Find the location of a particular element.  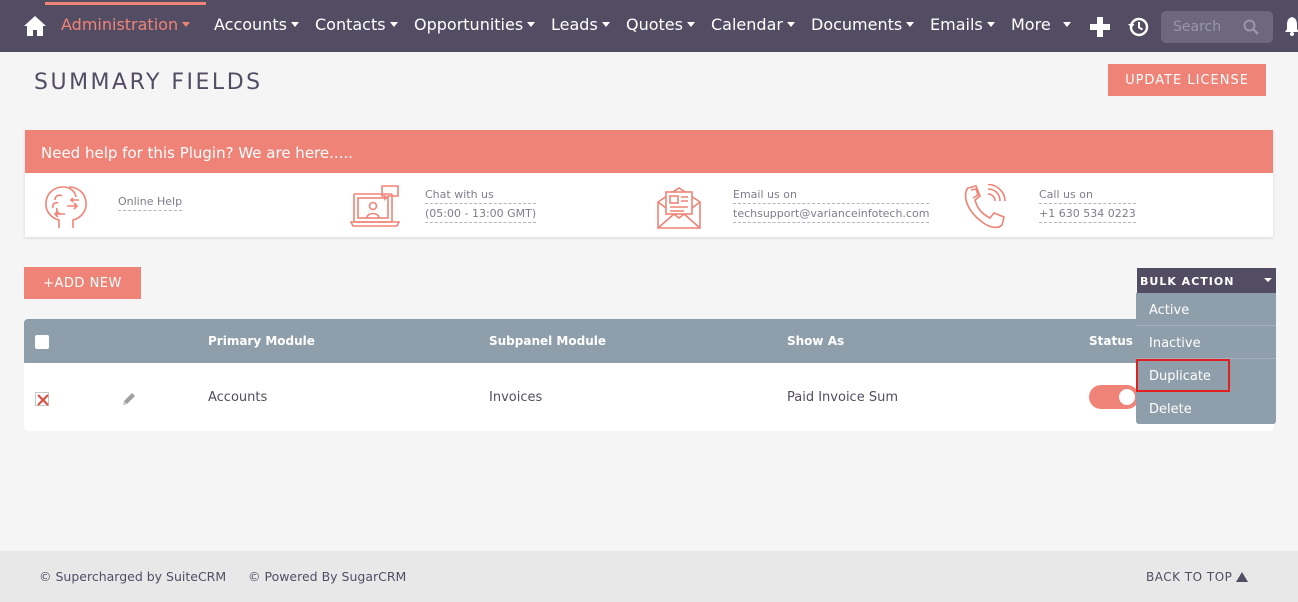

add-new-button: +ADD NEW is located at coordinates (82, 283).